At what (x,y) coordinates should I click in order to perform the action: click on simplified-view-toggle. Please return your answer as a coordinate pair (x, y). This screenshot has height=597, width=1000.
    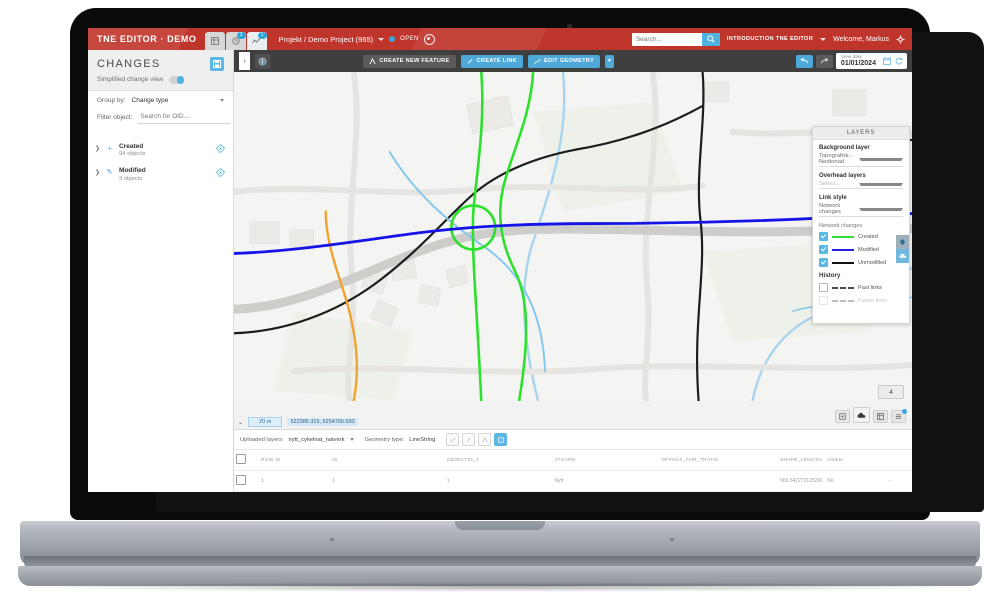
    Looking at the image, I should click on (177, 80).